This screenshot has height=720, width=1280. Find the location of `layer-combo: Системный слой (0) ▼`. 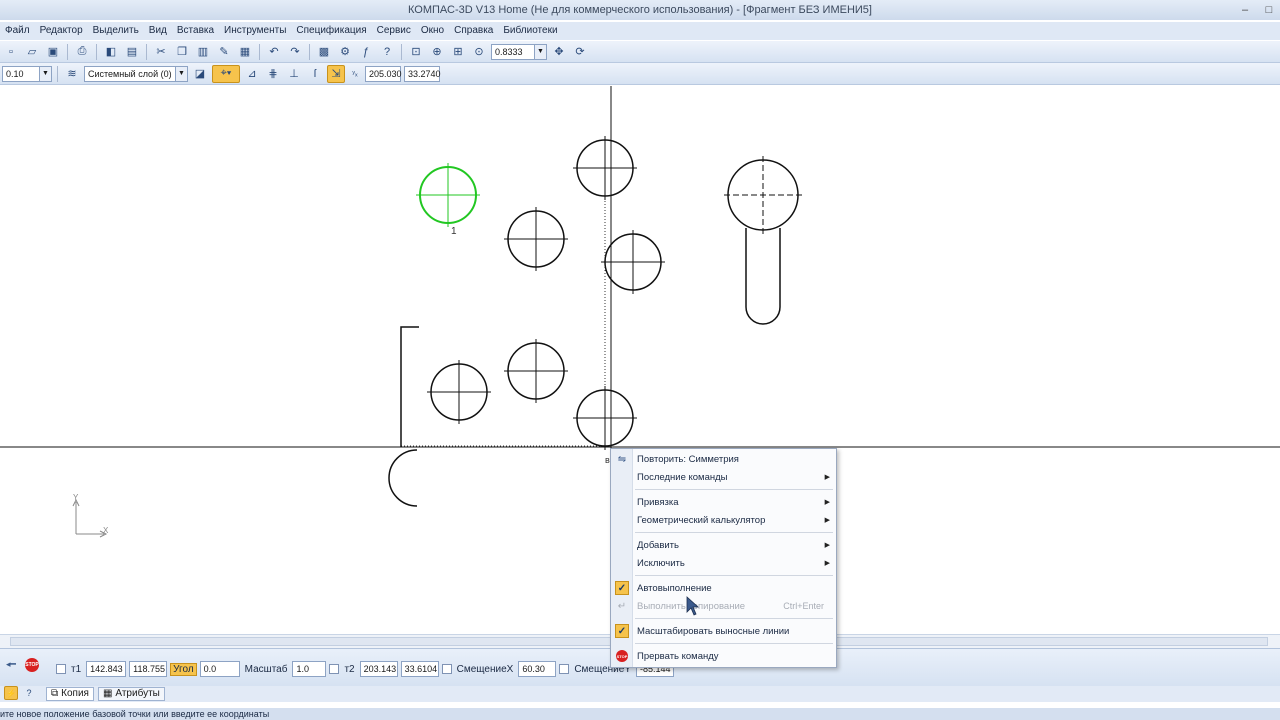

layer-combo: Системный слой (0) ▼ is located at coordinates (136, 73).